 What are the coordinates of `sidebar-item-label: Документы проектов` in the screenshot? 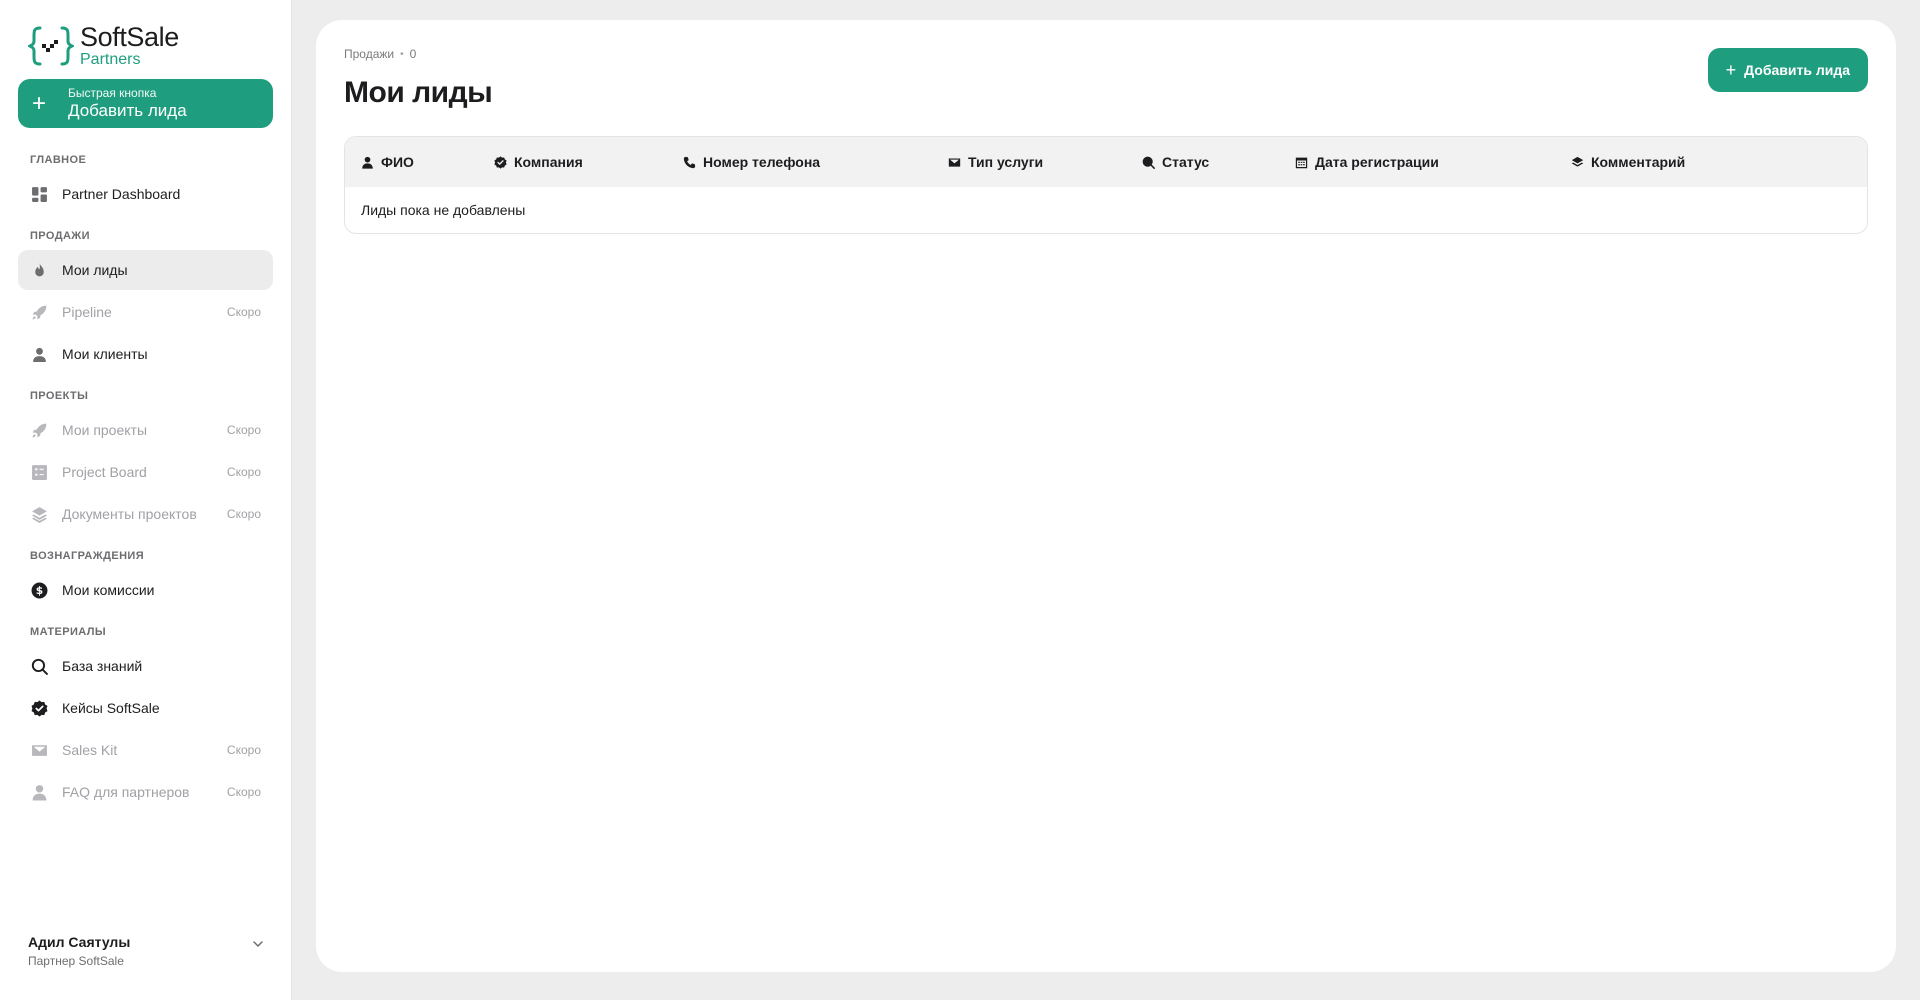 It's located at (129, 514).